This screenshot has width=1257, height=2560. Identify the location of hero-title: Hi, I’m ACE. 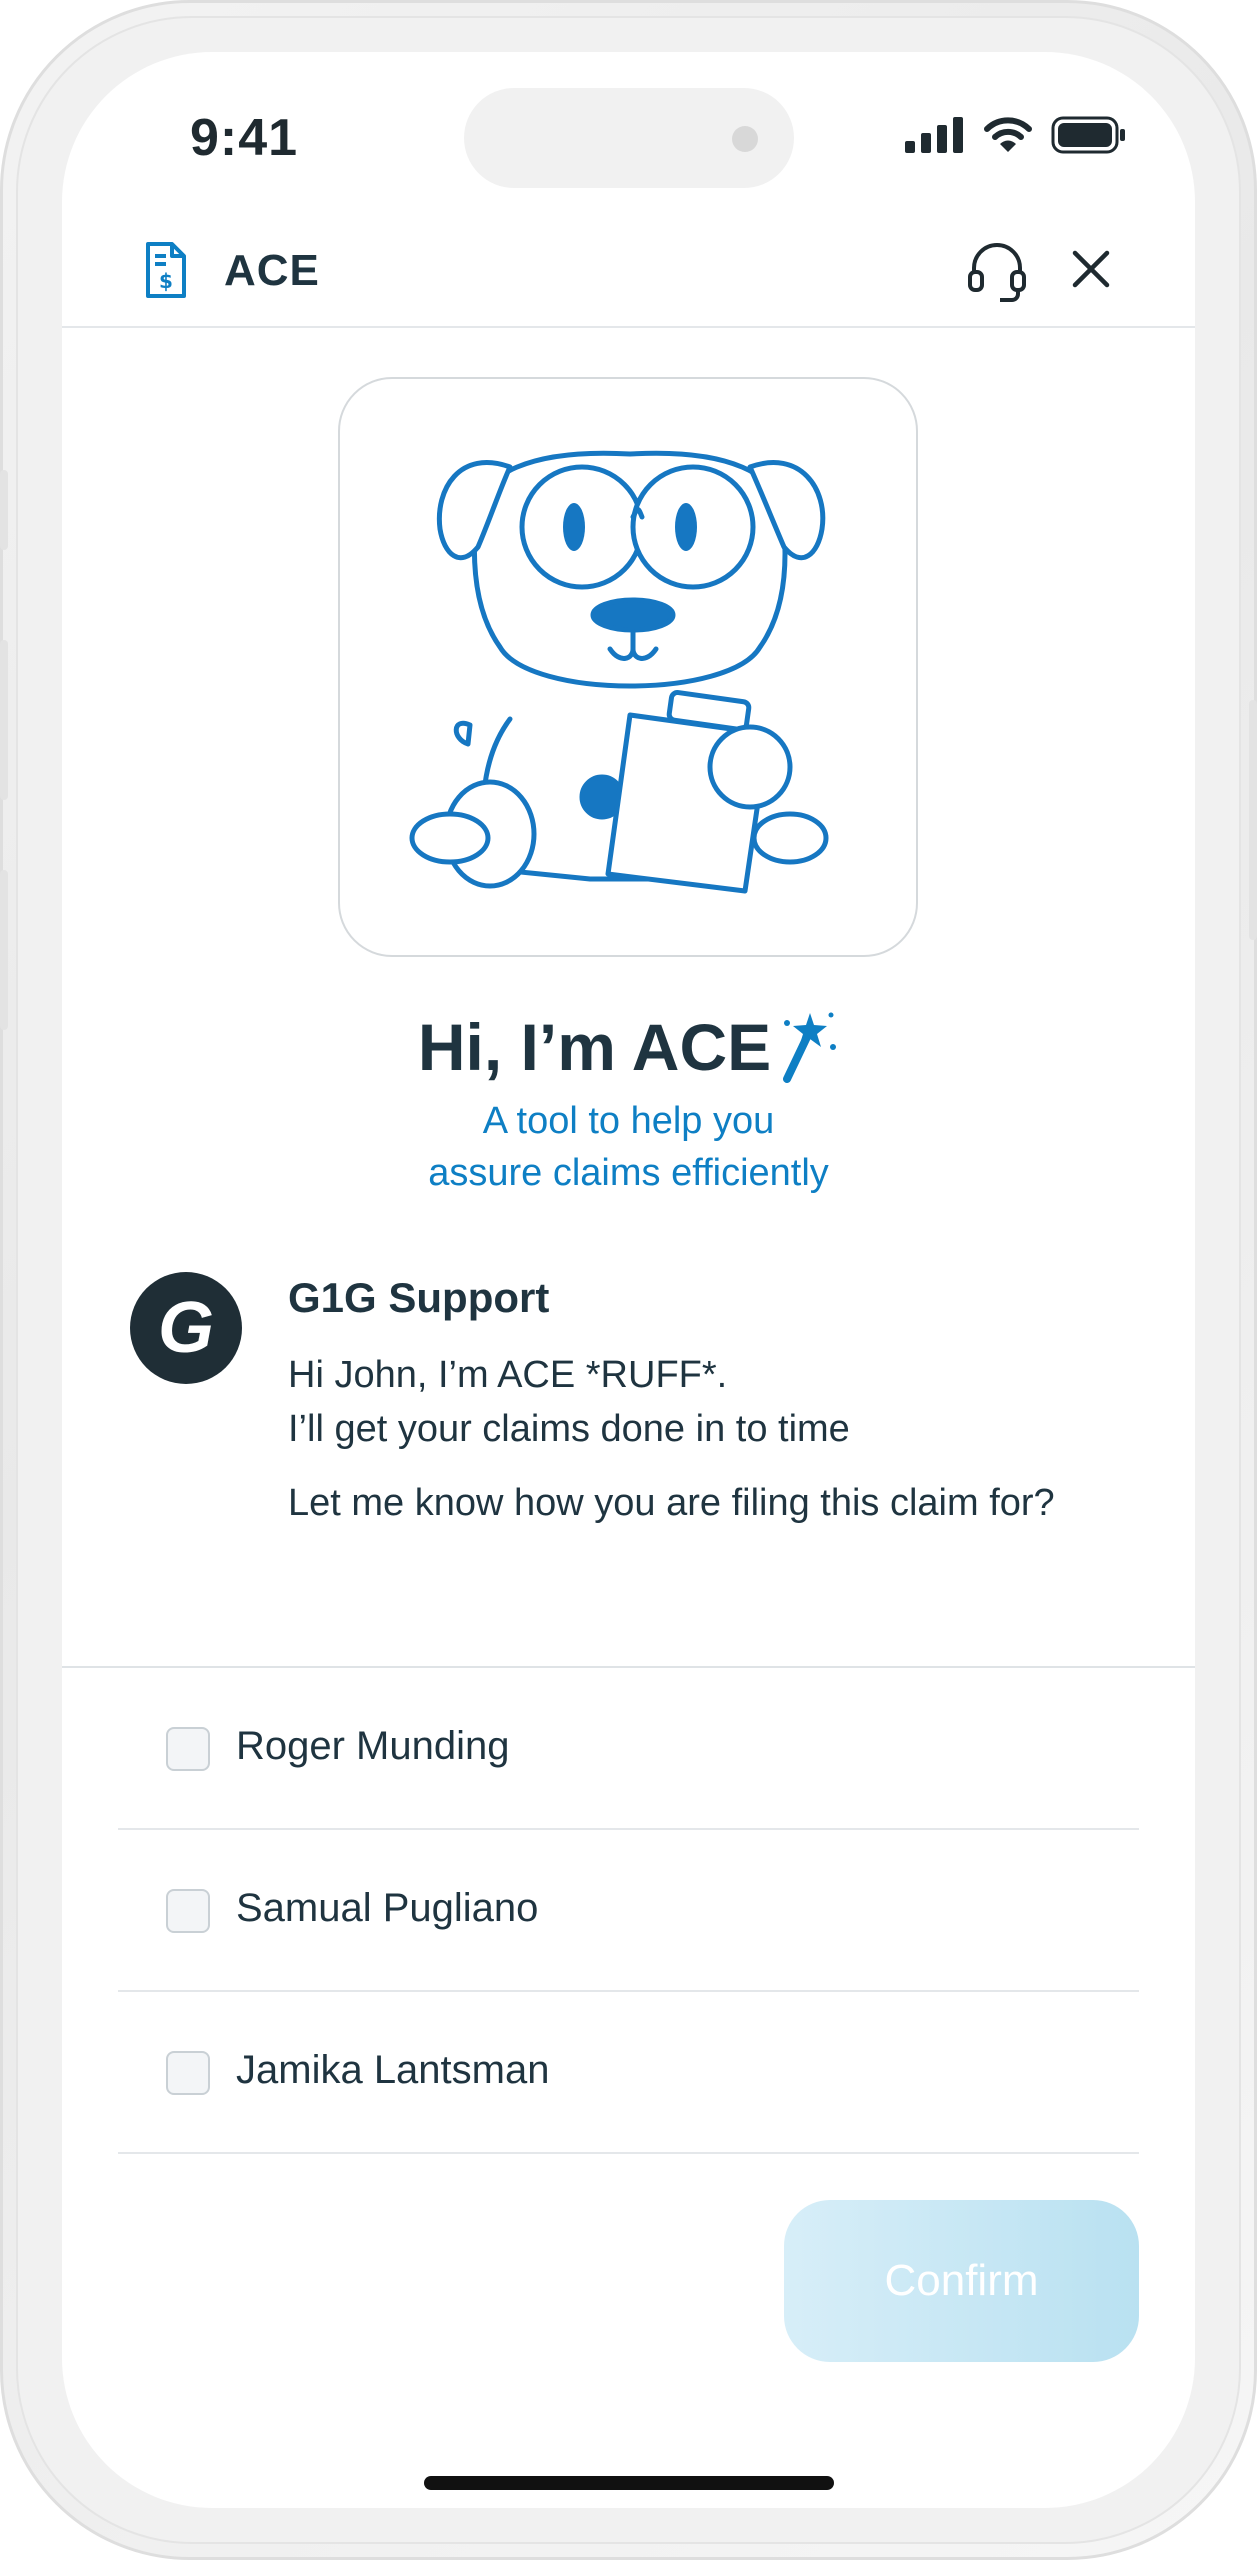
(628, 1052).